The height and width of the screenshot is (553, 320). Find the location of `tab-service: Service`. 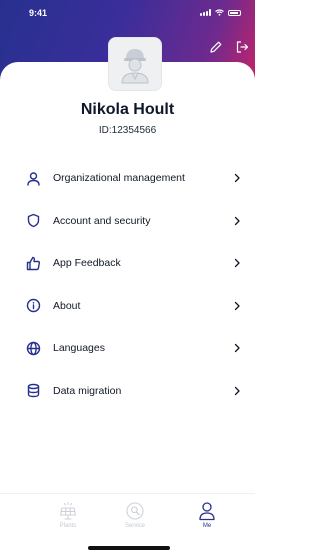

tab-service: Service is located at coordinates (135, 515).